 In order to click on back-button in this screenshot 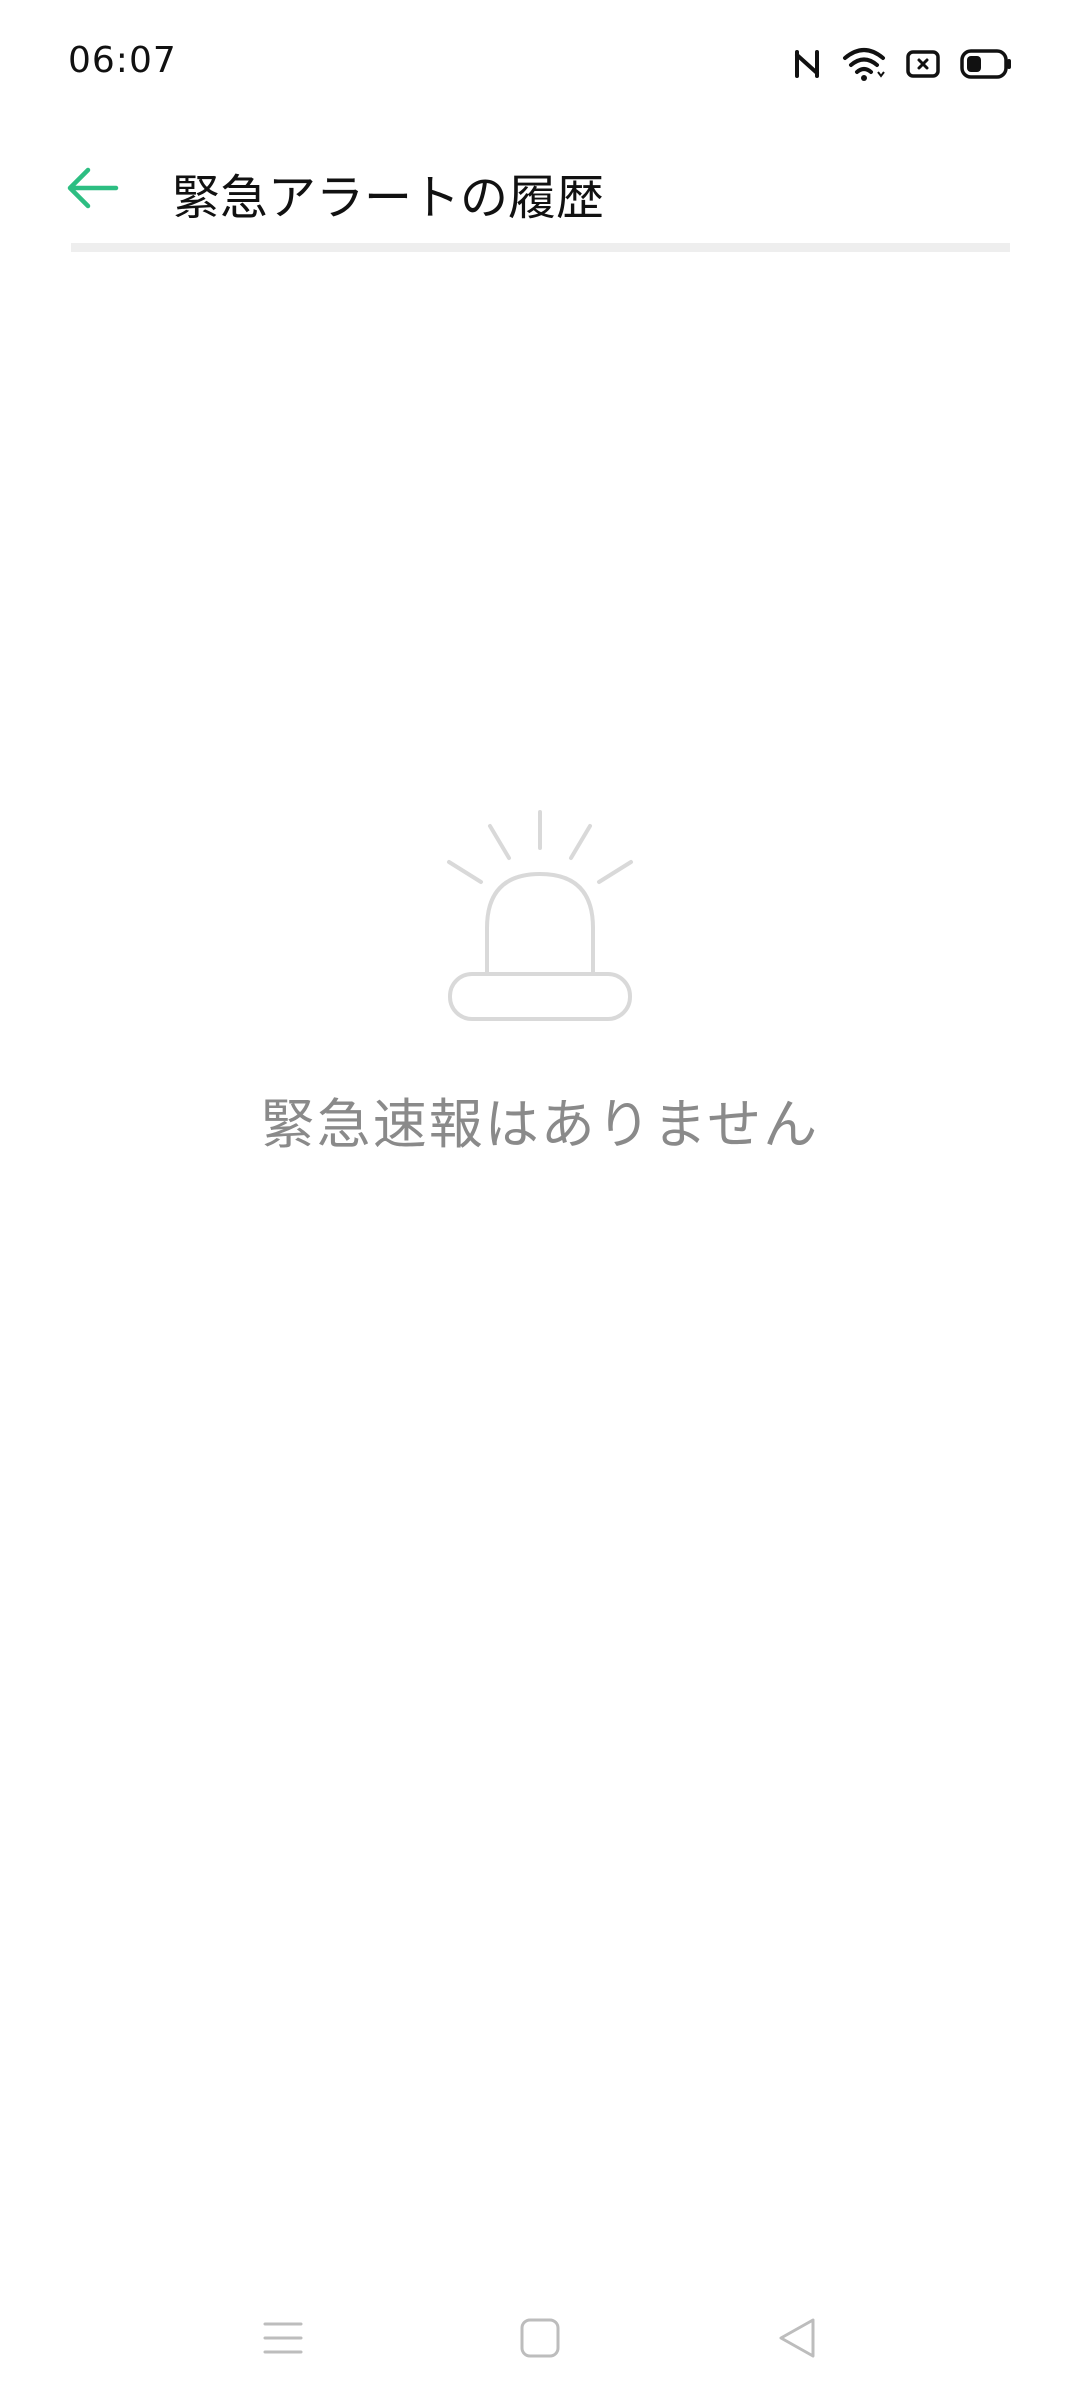, I will do `click(92, 190)`.